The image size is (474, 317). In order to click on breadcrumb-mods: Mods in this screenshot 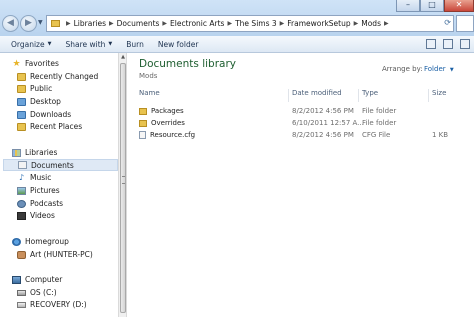, I will do `click(371, 23)`.